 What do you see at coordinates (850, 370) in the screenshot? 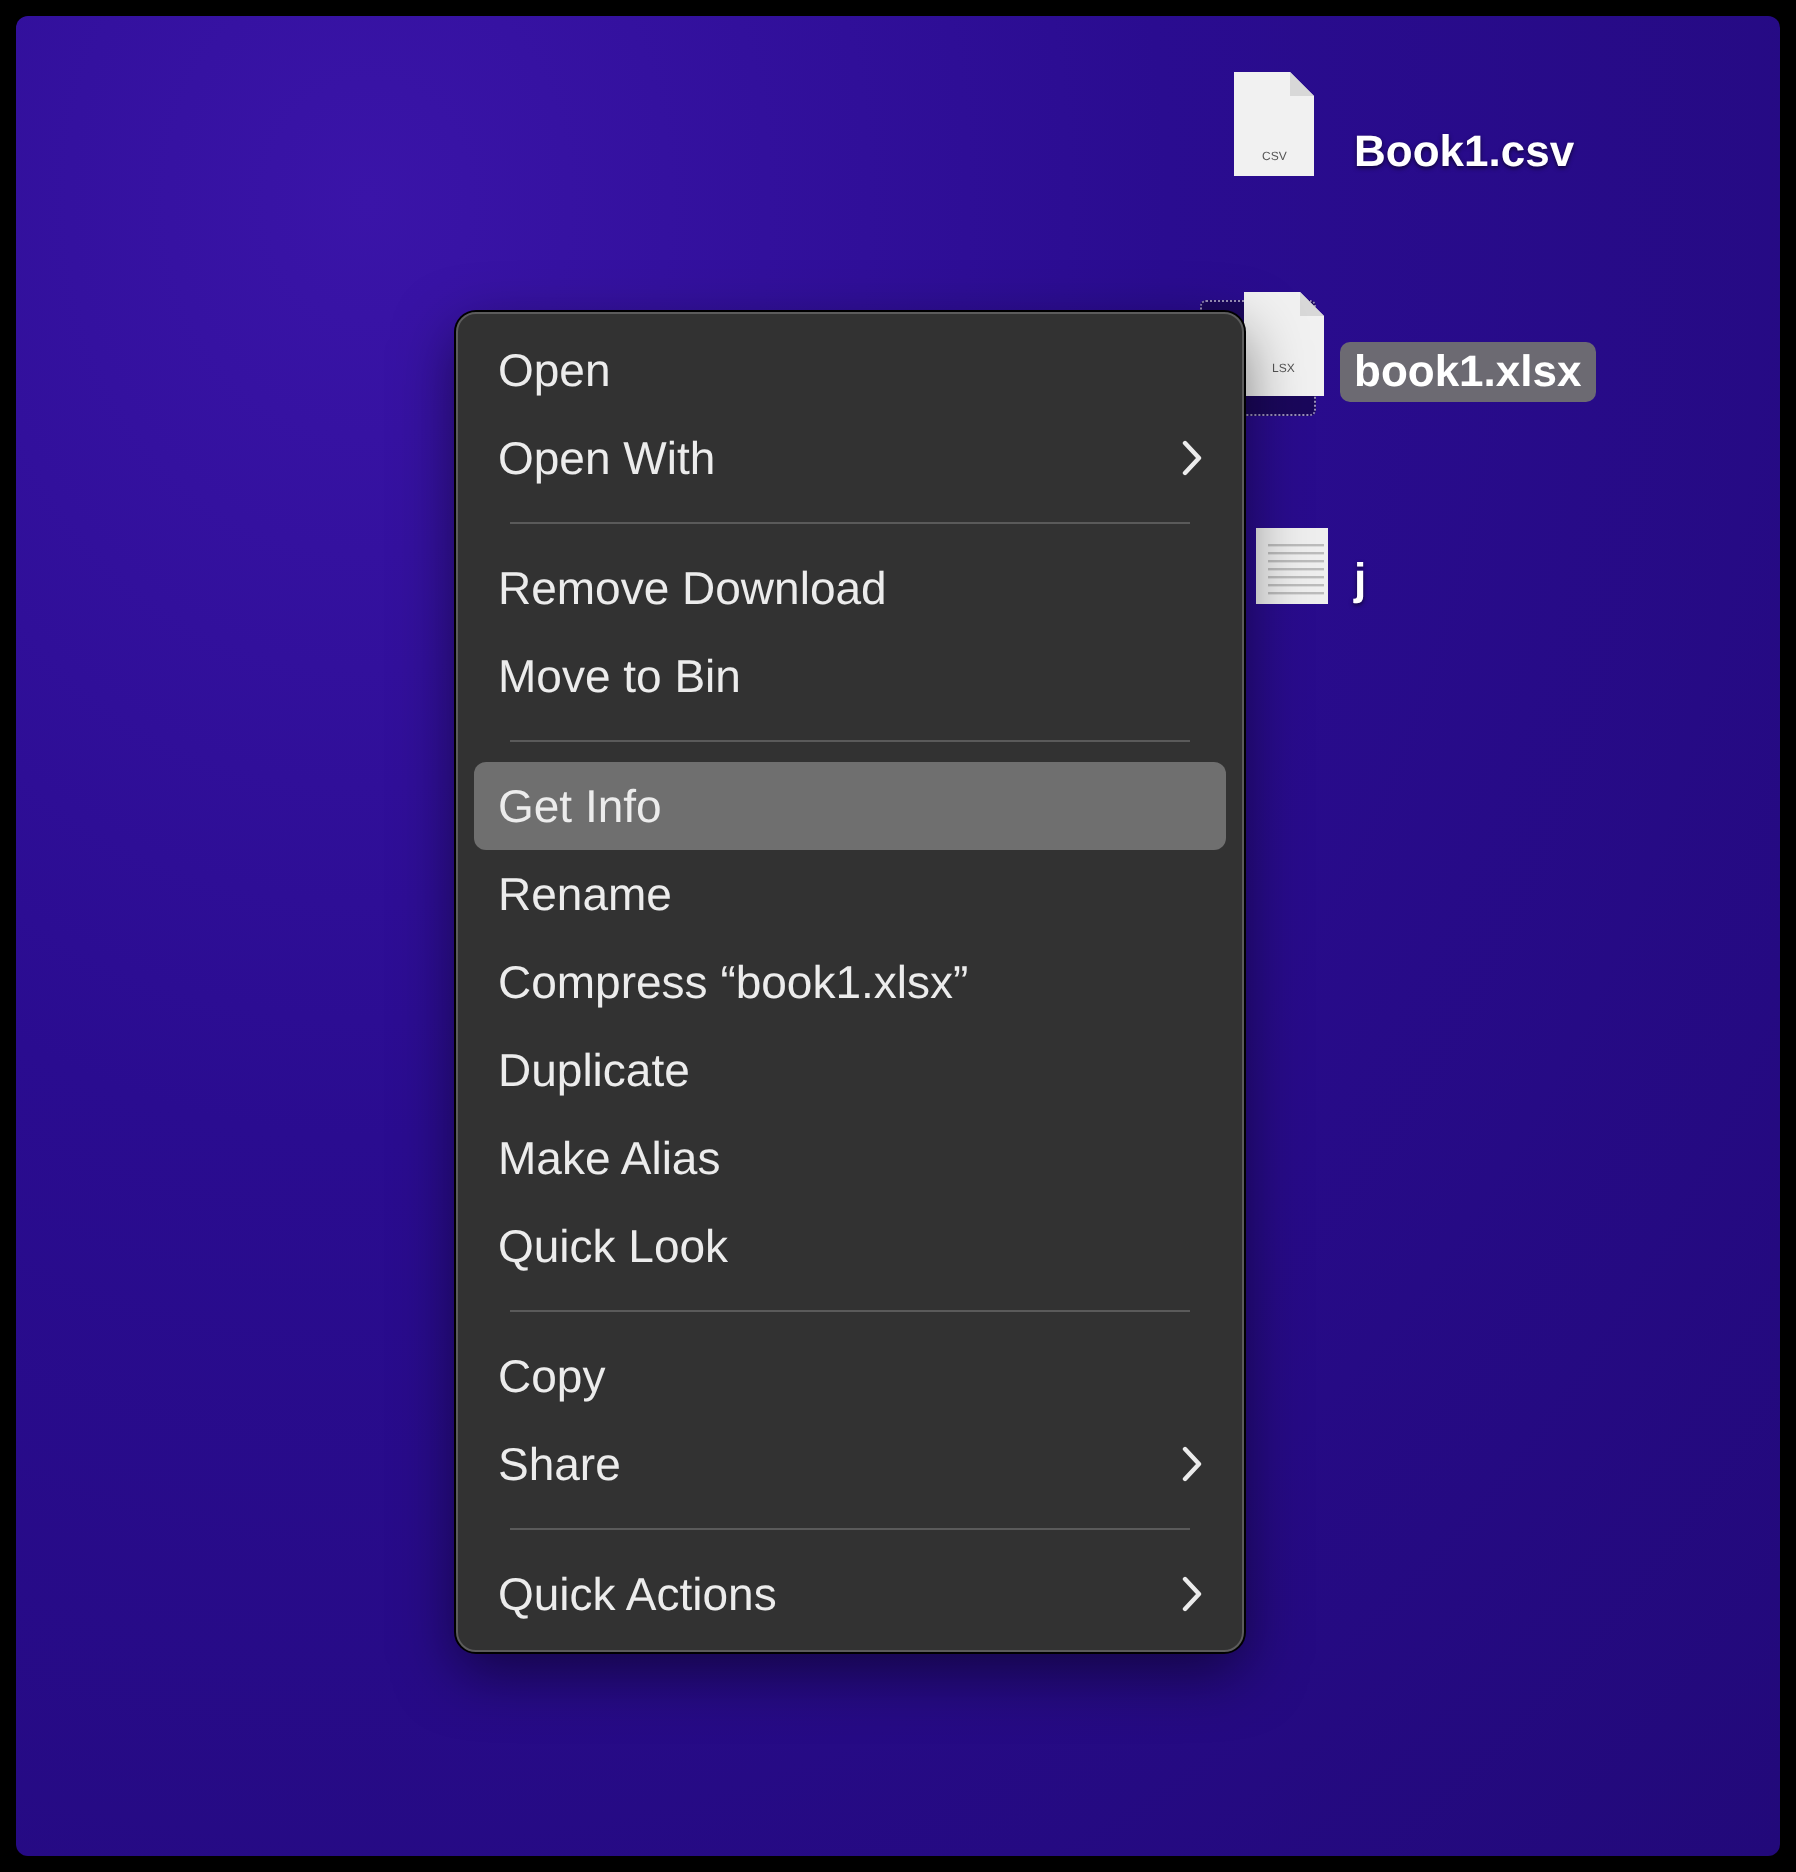
I see `menu-item: Open` at bounding box center [850, 370].